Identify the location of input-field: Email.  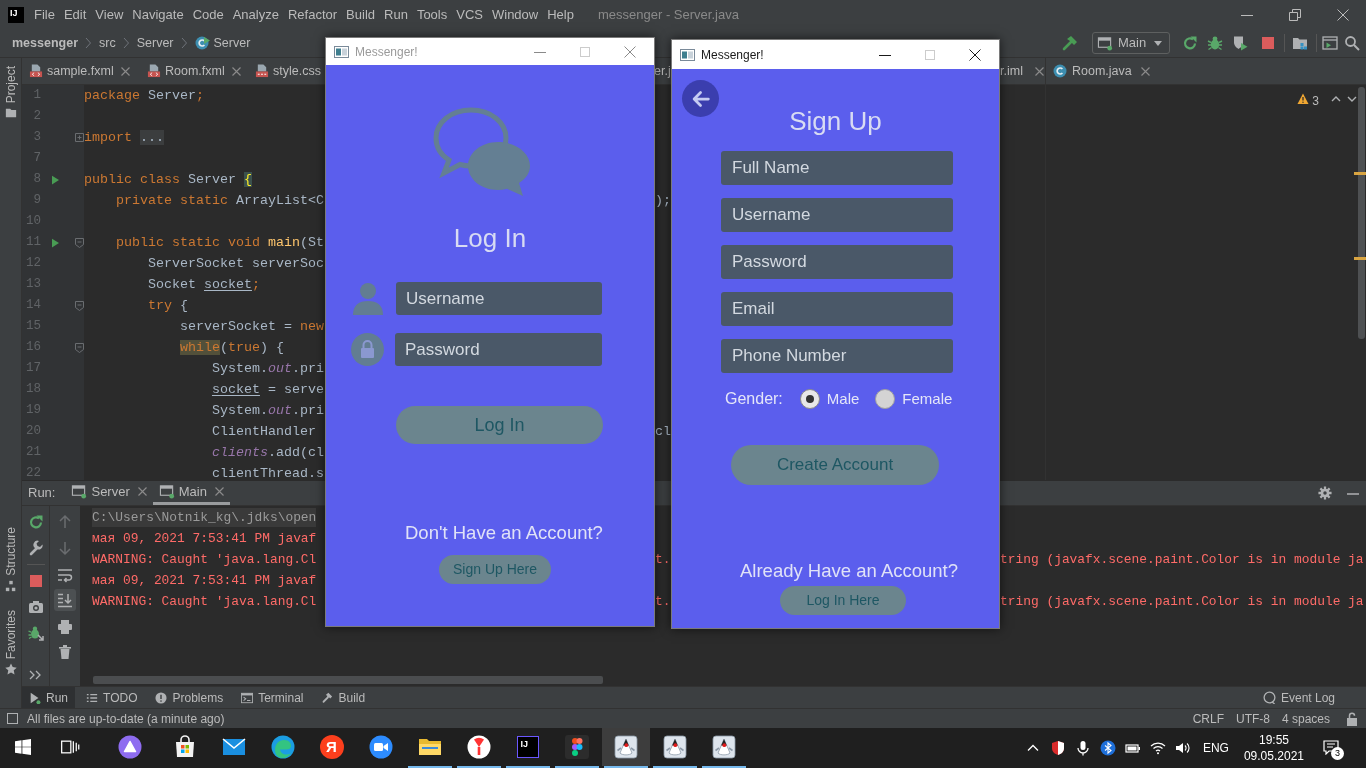
(837, 309).